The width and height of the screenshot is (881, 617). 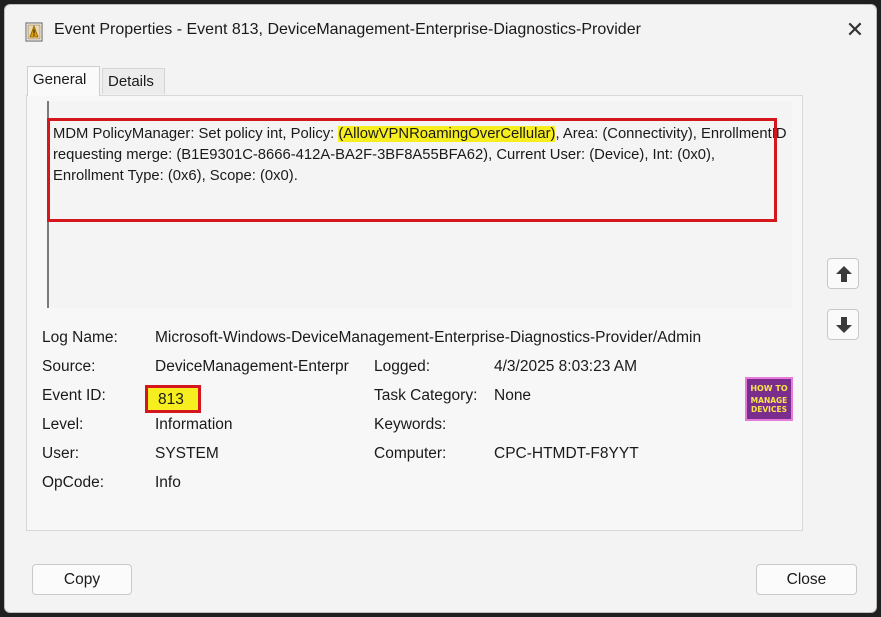 I want to click on event-viewer-icon, so click(x=34, y=32).